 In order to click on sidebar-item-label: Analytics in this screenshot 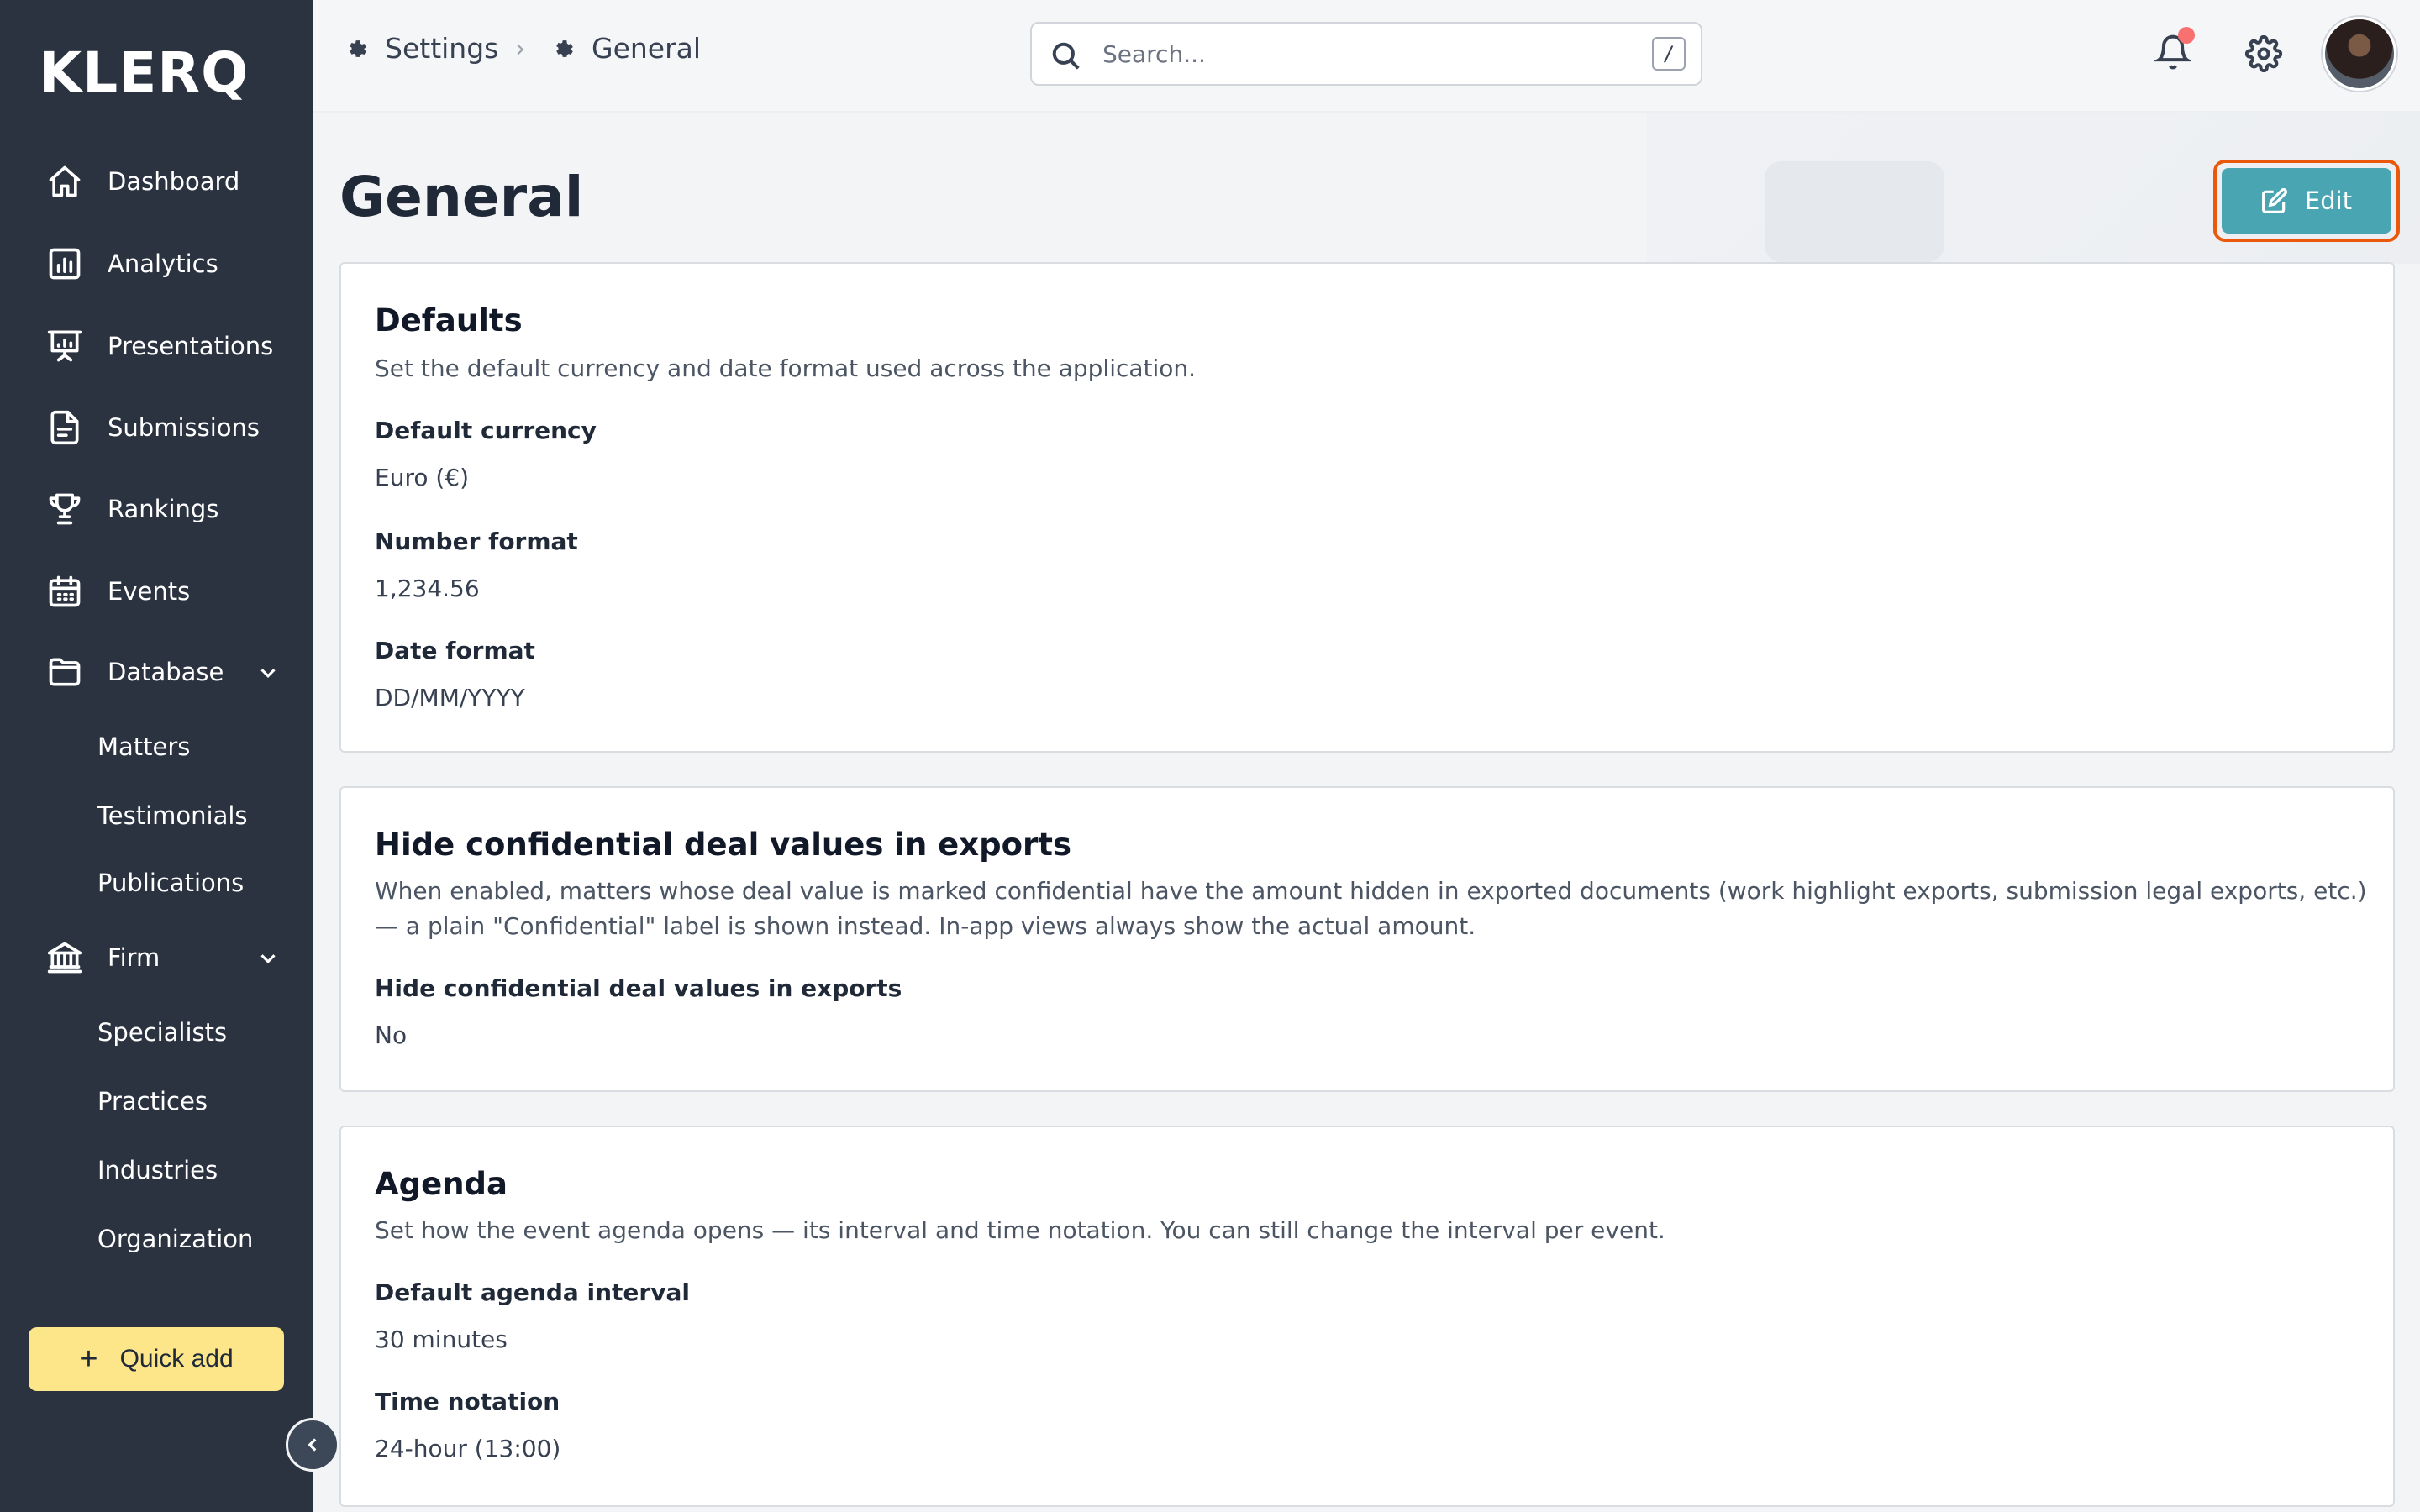, I will do `click(163, 263)`.